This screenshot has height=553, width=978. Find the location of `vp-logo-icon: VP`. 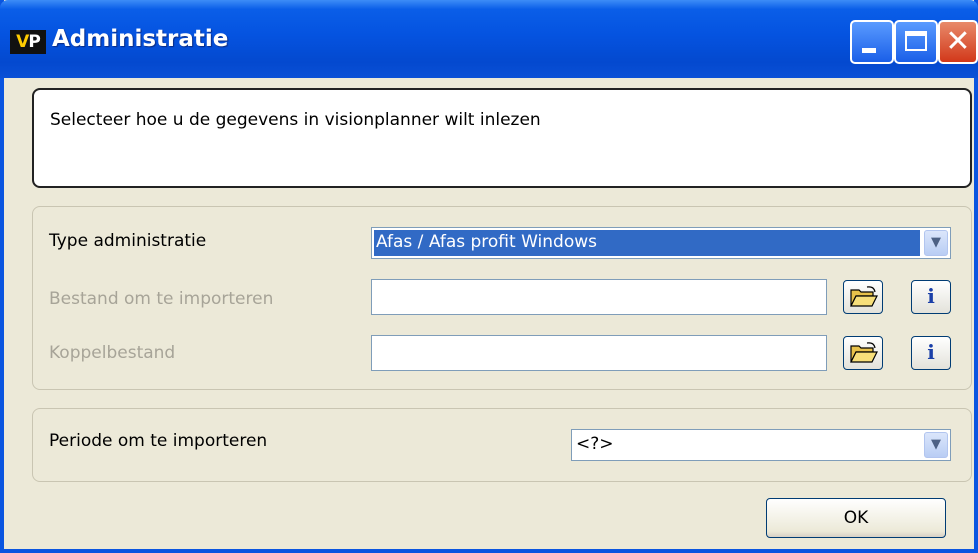

vp-logo-icon: VP is located at coordinates (28, 42).